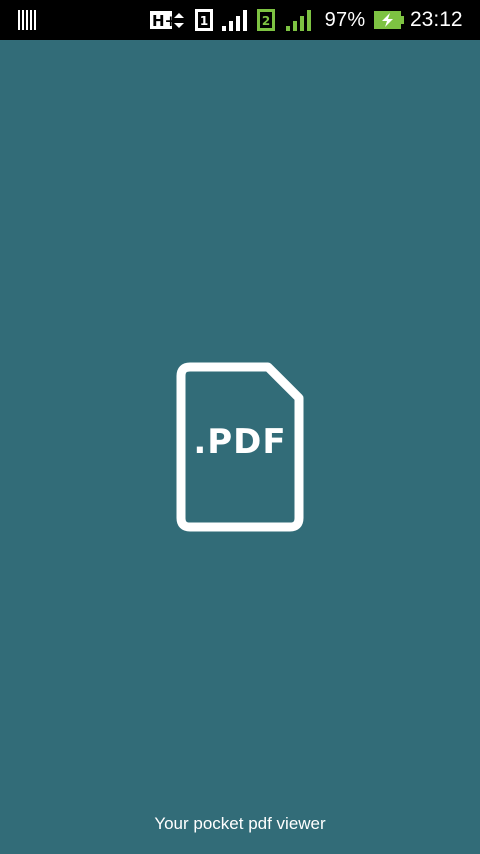 This screenshot has width=480, height=854. What do you see at coordinates (240, 442) in the screenshot?
I see `pdf-logo-text: .PDF` at bounding box center [240, 442].